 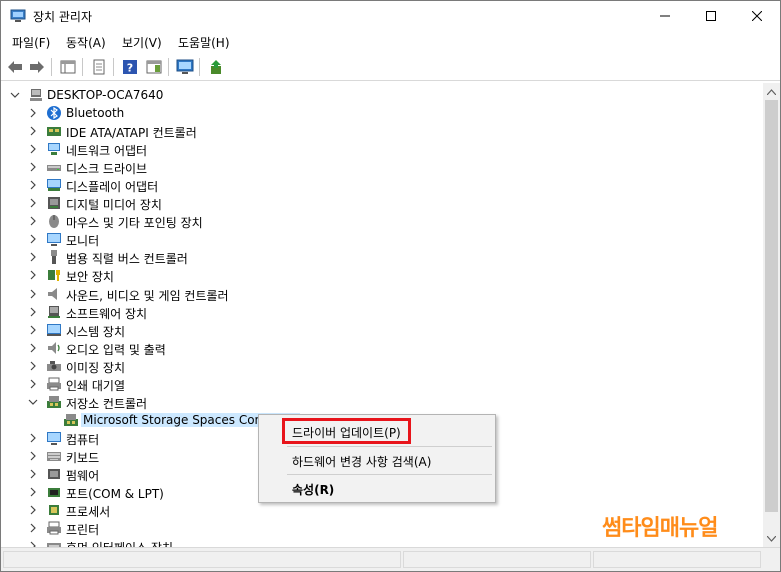 I want to click on tree-category-item: IDE ATA/ATAPI 컨트롤러, so click(x=382, y=131).